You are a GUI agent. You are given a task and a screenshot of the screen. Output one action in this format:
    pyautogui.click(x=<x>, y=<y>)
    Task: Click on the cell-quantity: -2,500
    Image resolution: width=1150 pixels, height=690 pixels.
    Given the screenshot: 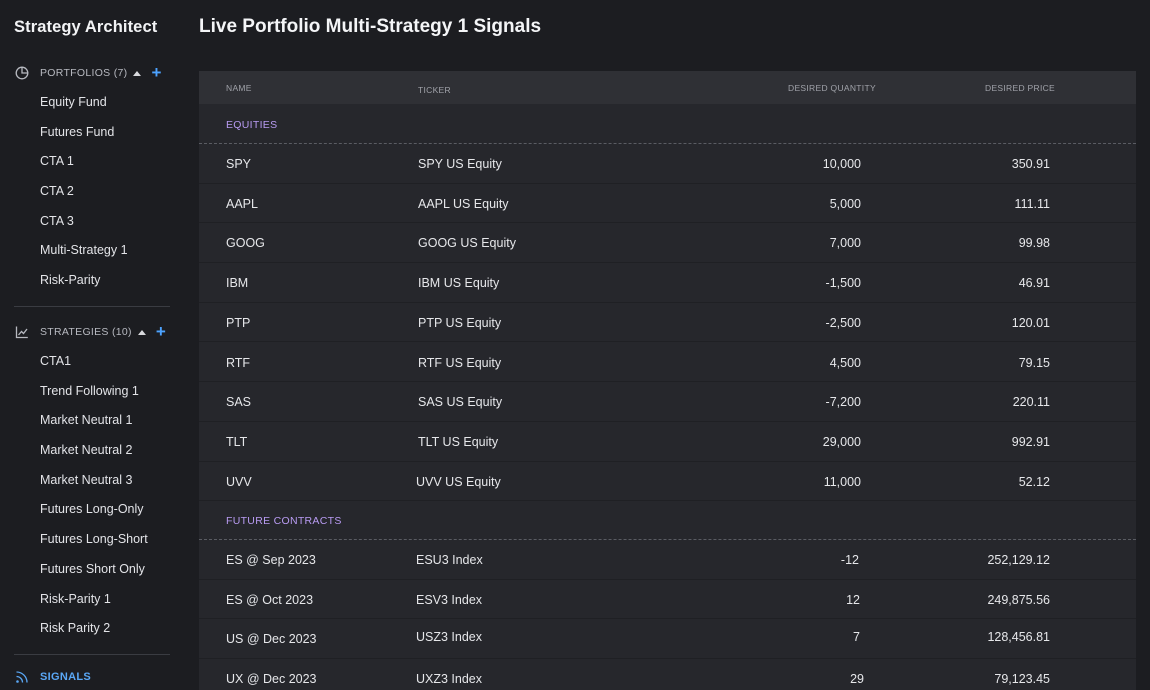 What is the action you would take?
    pyautogui.click(x=843, y=322)
    